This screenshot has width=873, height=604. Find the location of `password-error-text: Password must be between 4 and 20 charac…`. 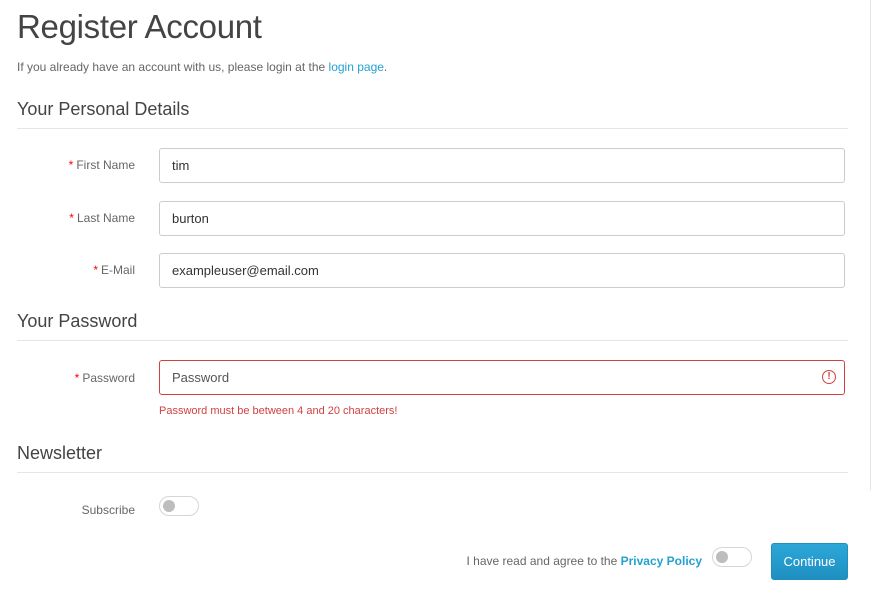

password-error-text: Password must be between 4 and 20 charac… is located at coordinates (278, 411).